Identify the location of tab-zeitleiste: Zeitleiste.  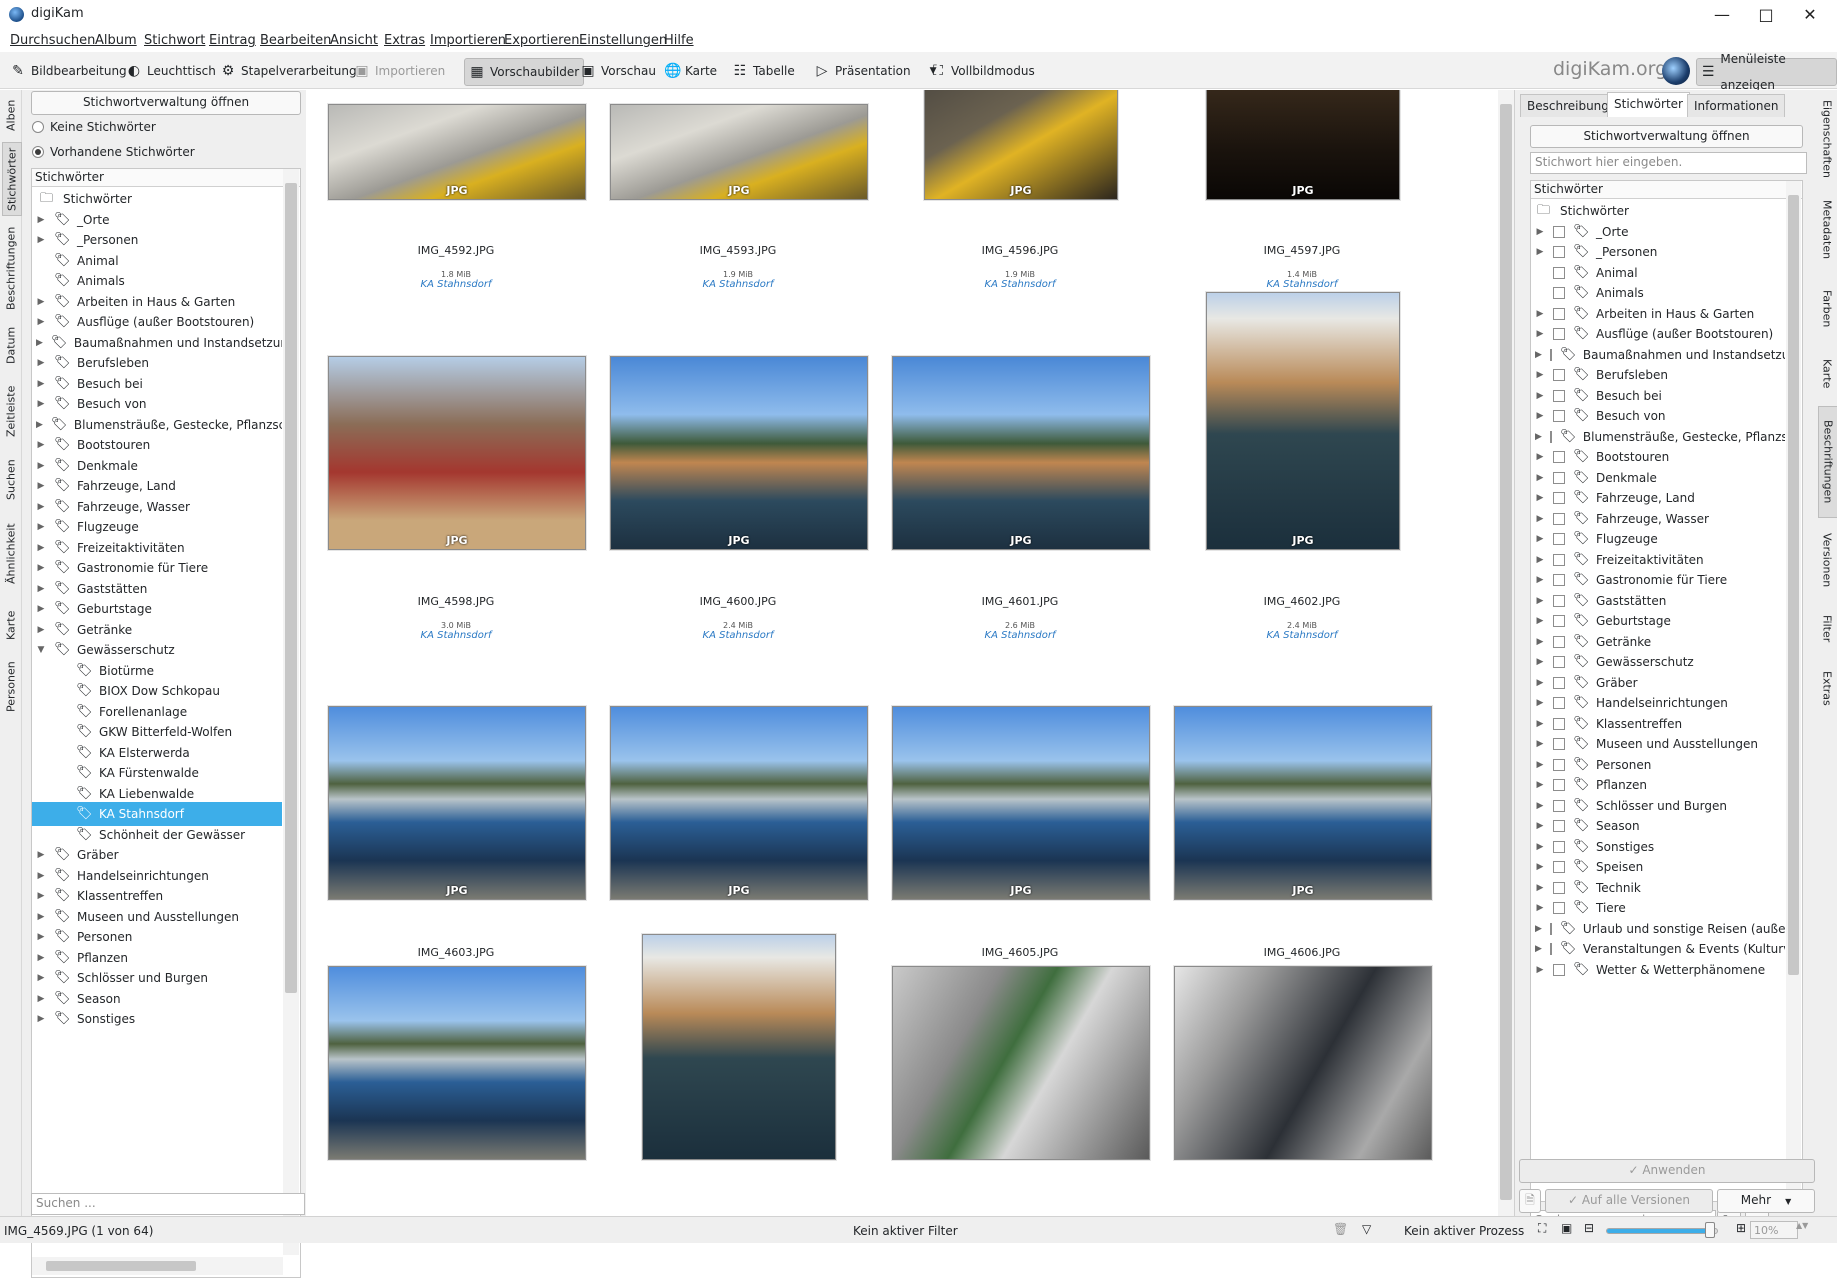
(11, 411).